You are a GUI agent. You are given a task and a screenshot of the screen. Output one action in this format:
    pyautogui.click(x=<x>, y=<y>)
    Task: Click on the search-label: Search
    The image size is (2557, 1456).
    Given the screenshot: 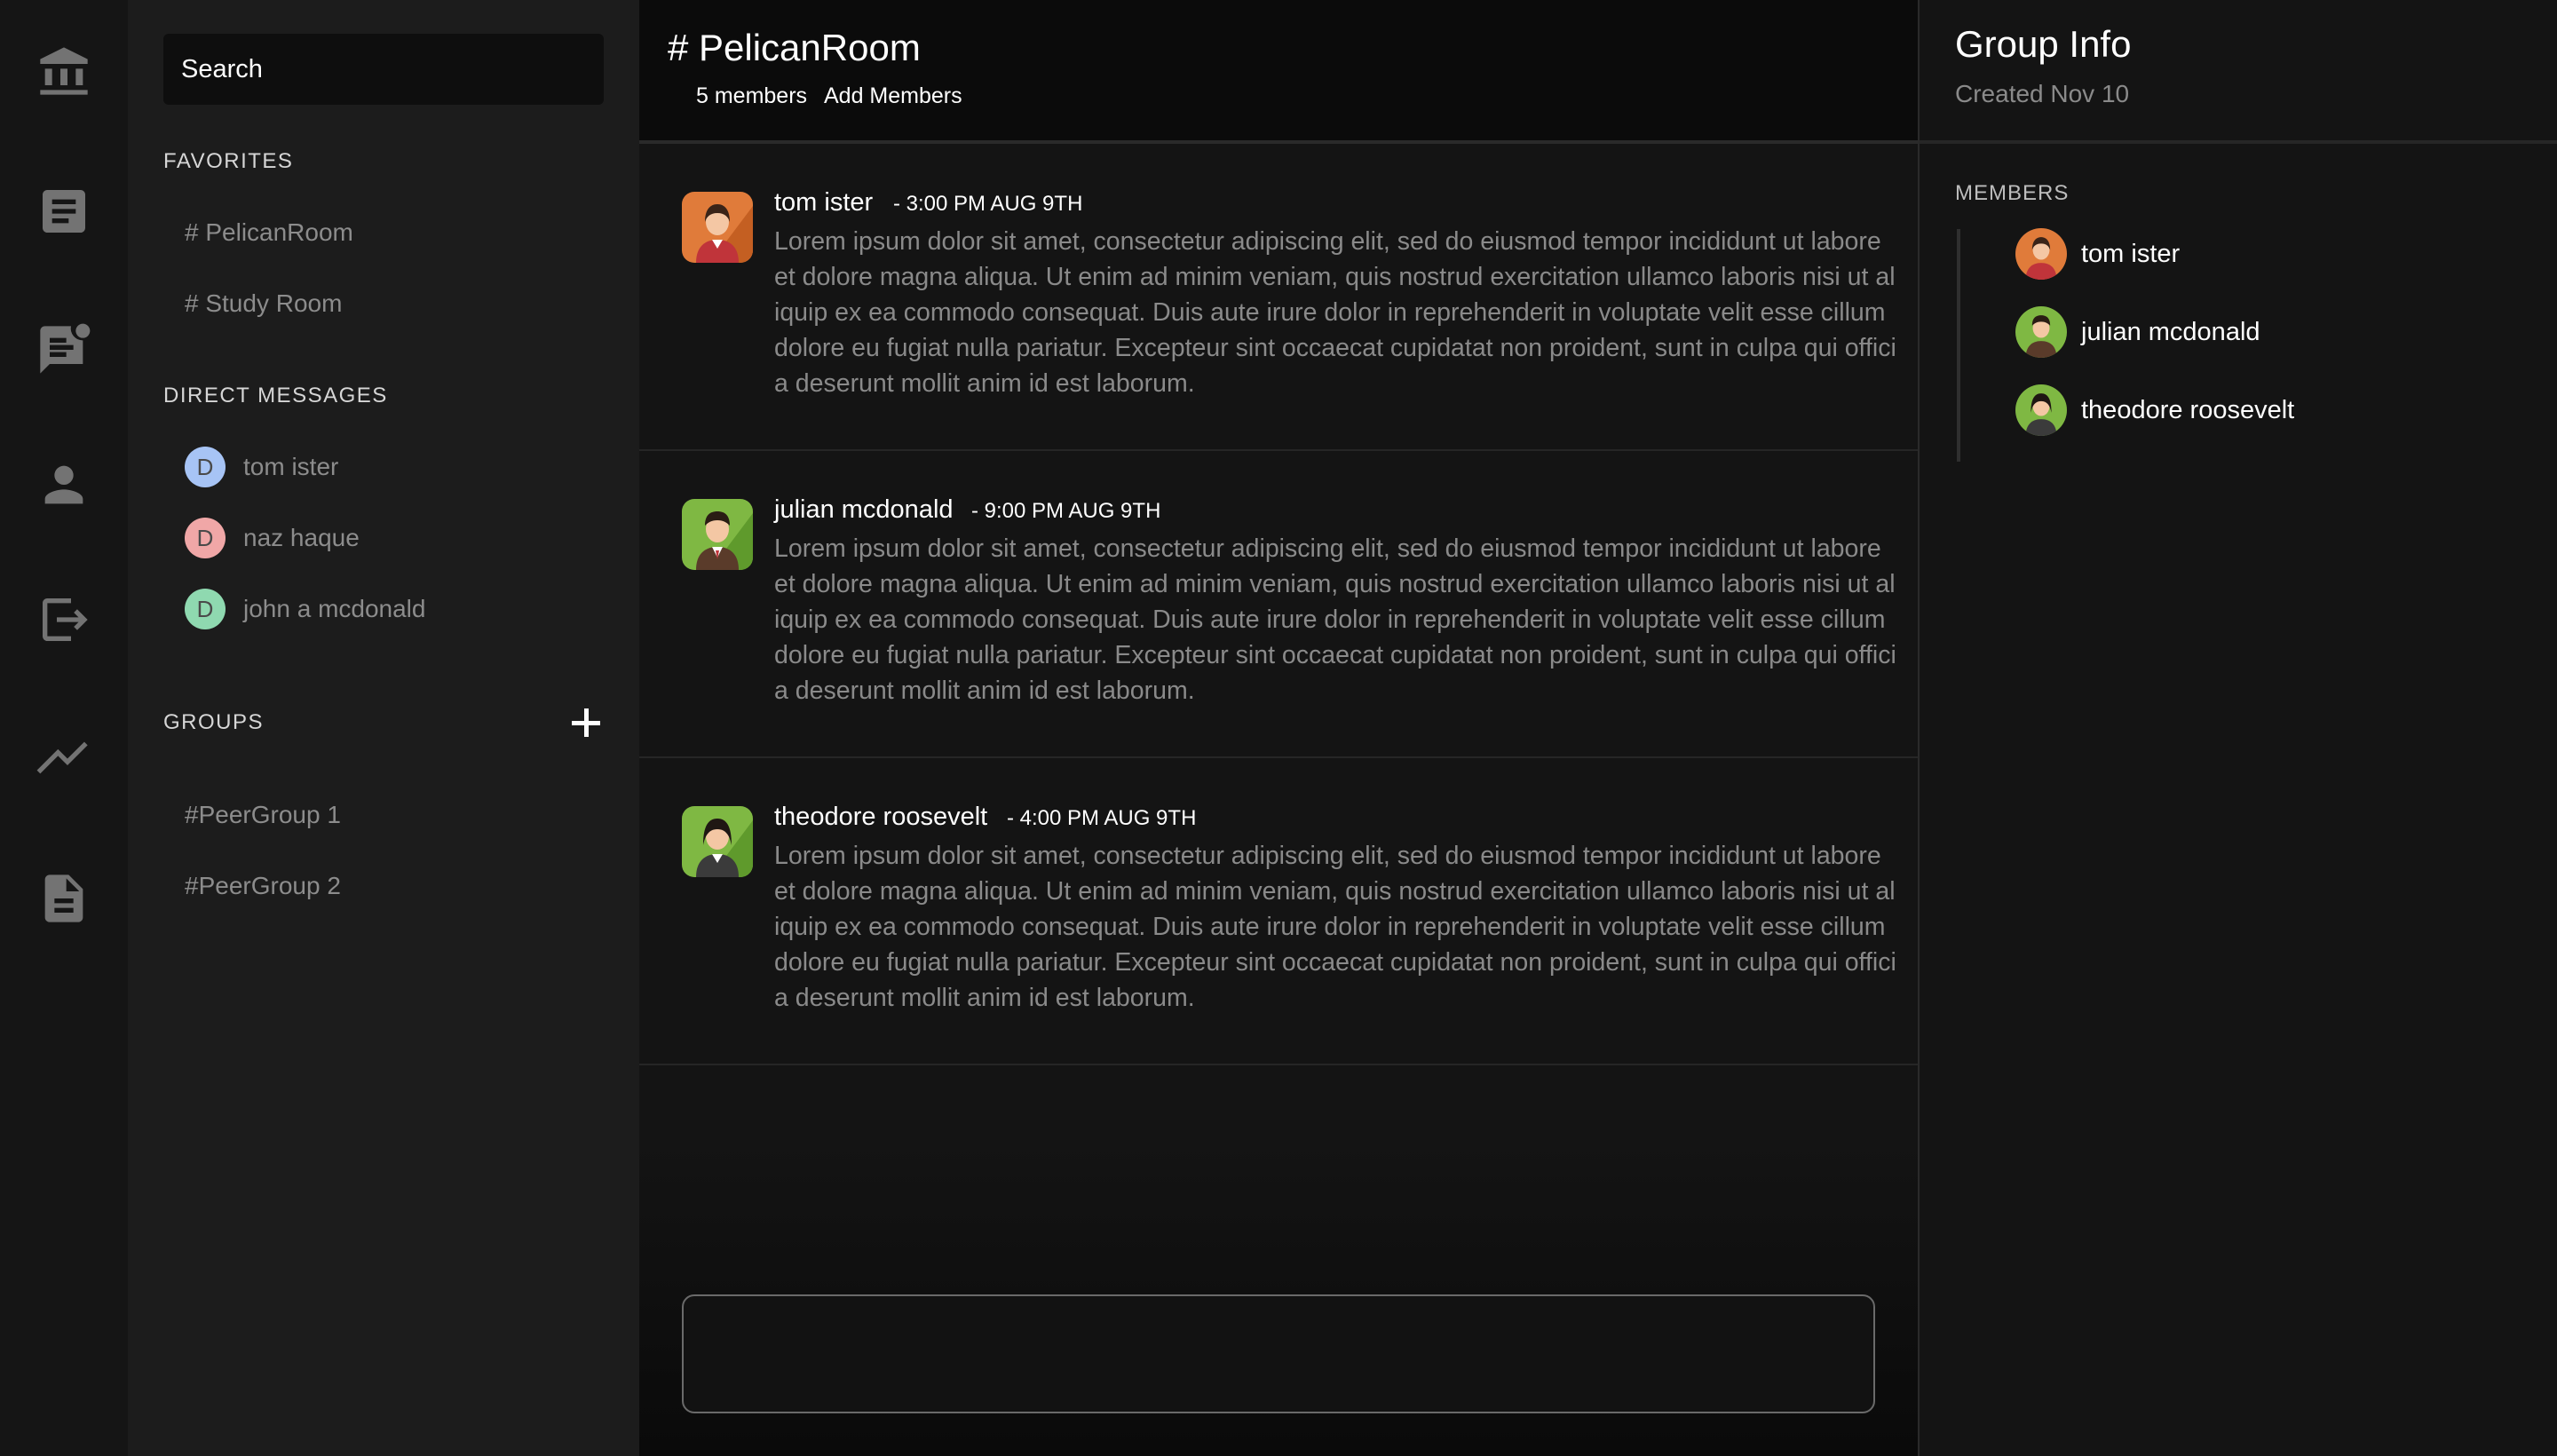 What is the action you would take?
    pyautogui.click(x=222, y=68)
    